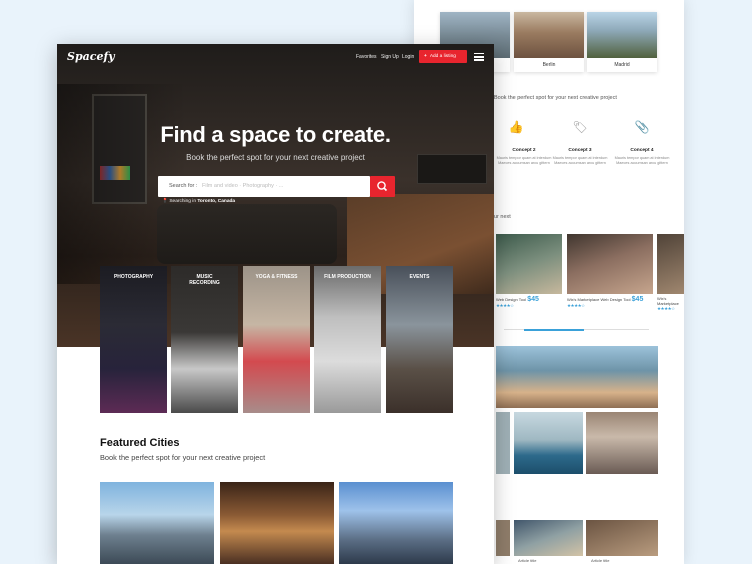  Describe the element at coordinates (140, 443) in the screenshot. I see `featured-cities-title: Featured Cities` at that location.